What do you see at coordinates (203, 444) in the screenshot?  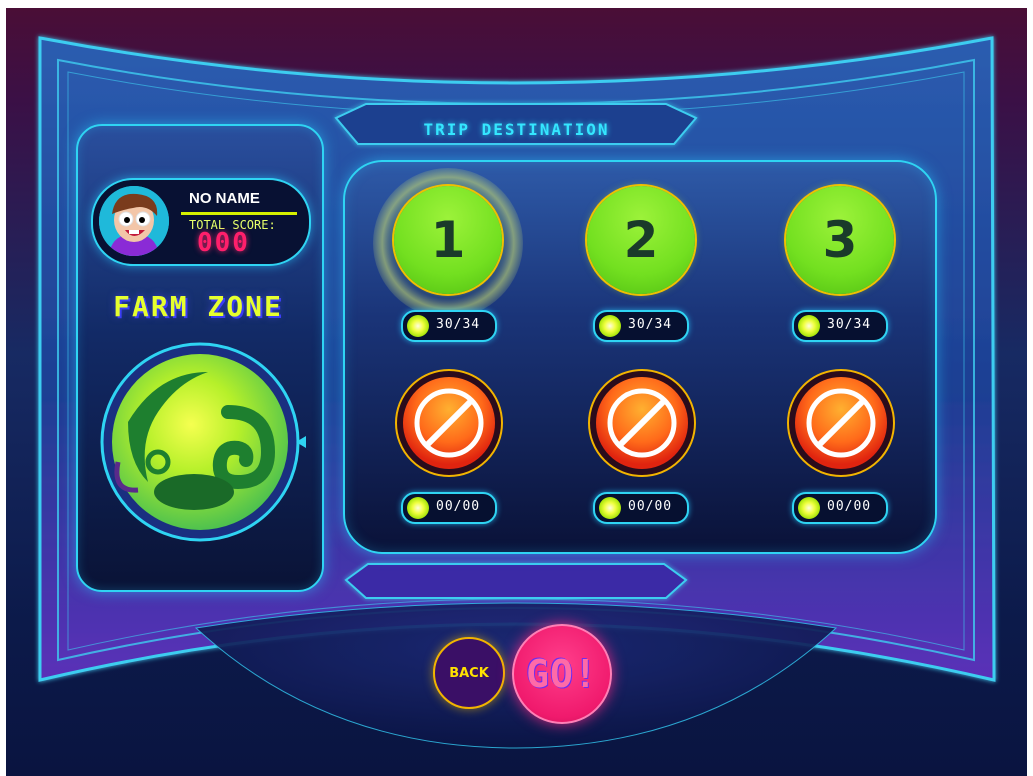 I see `farm-planet-icon` at bounding box center [203, 444].